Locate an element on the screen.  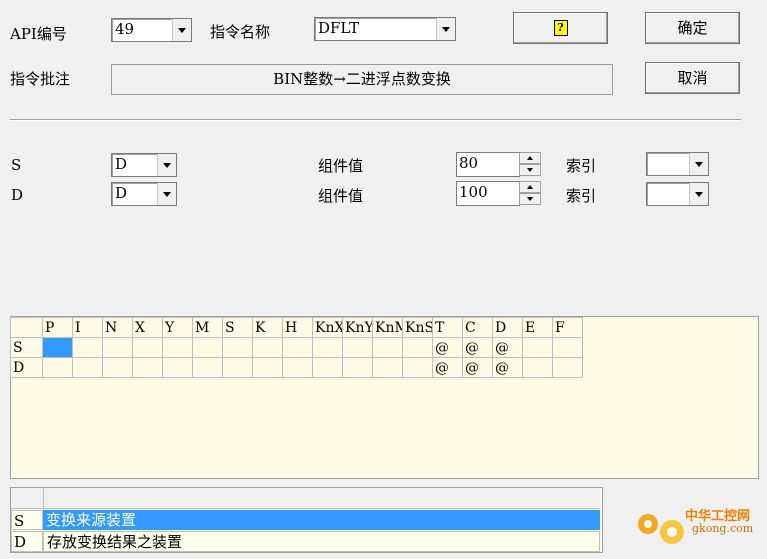
grid-column-header: S is located at coordinates (237, 327).